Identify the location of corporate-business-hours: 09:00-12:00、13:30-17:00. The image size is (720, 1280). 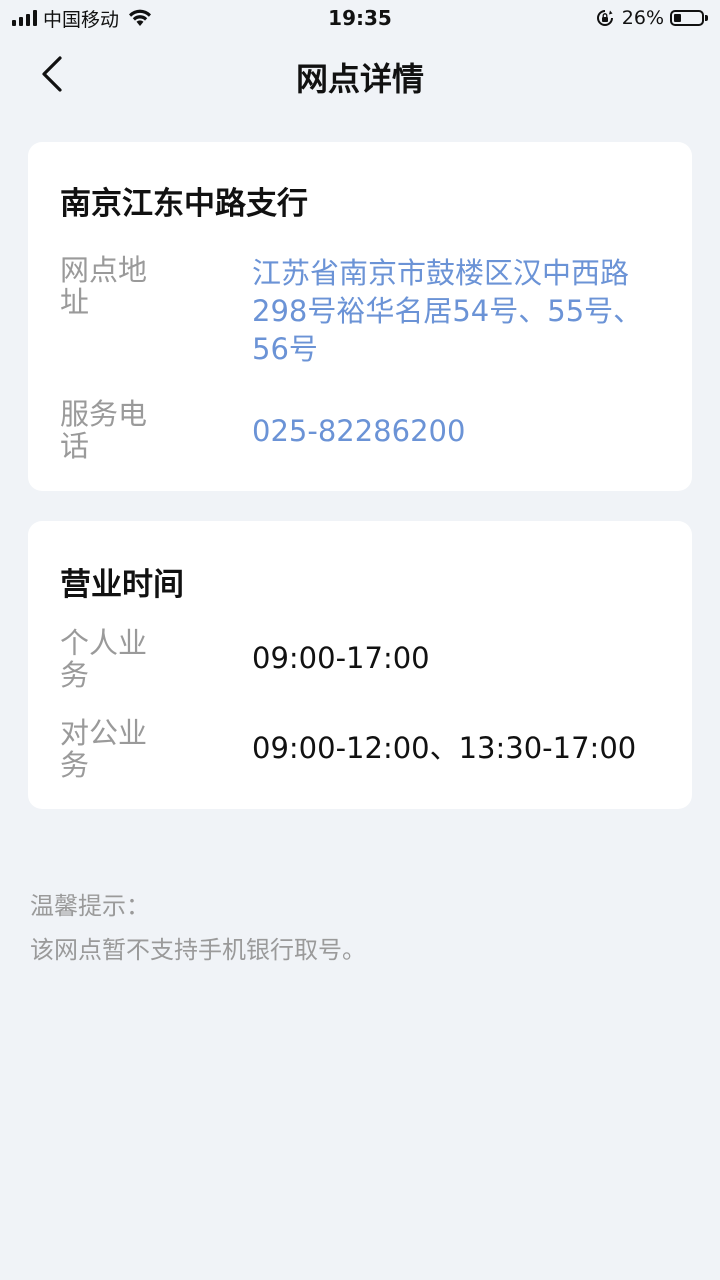
(444, 748).